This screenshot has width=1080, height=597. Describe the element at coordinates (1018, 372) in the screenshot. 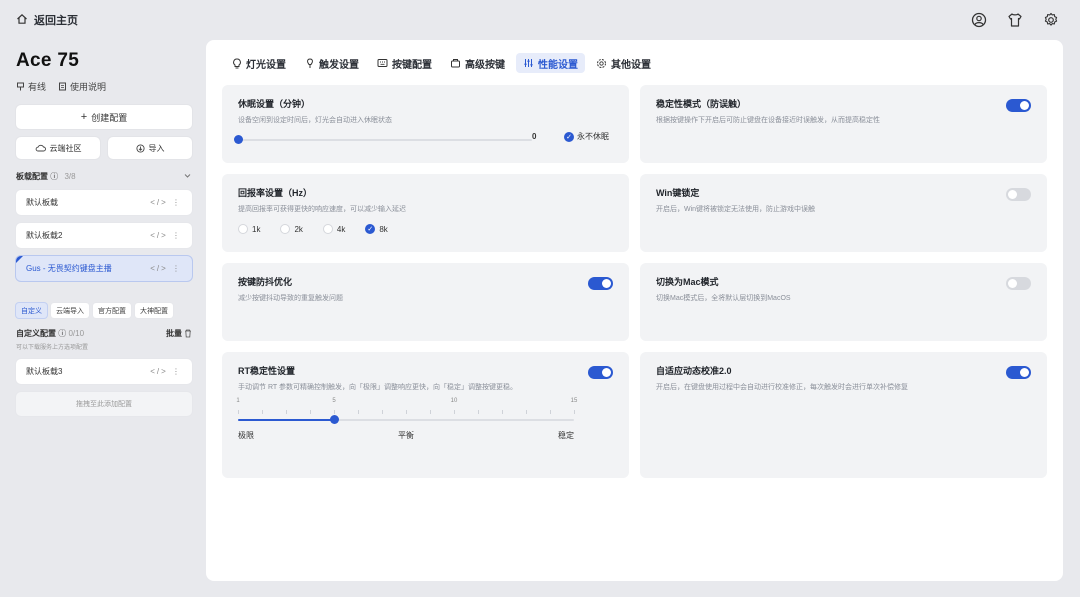

I see `auto-calibration-toggle` at that location.